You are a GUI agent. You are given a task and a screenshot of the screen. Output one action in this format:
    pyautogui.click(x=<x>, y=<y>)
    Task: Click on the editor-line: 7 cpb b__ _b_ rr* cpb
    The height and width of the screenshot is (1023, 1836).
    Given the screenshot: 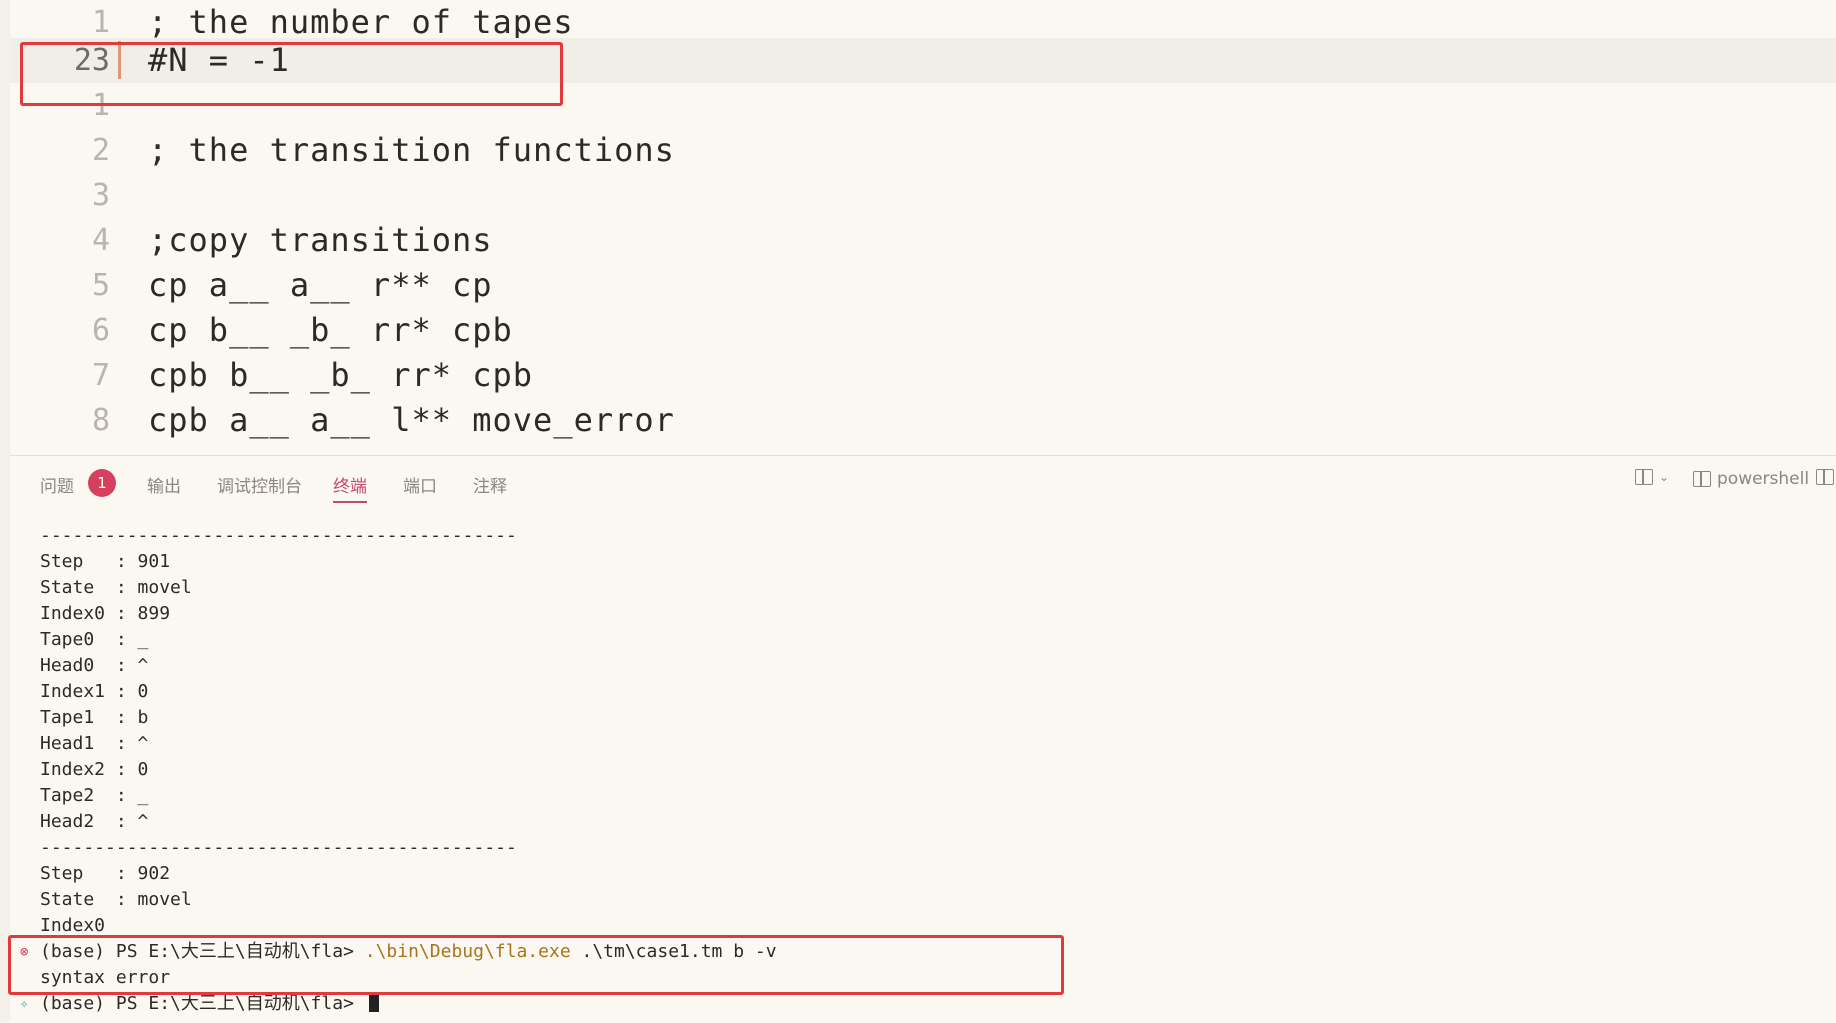 What is the action you would take?
    pyautogui.click(x=923, y=375)
    